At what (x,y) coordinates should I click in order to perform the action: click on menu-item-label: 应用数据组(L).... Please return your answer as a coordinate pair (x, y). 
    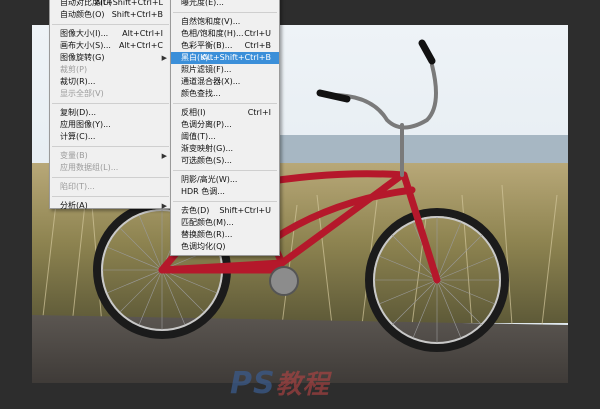
    Looking at the image, I should click on (89, 167).